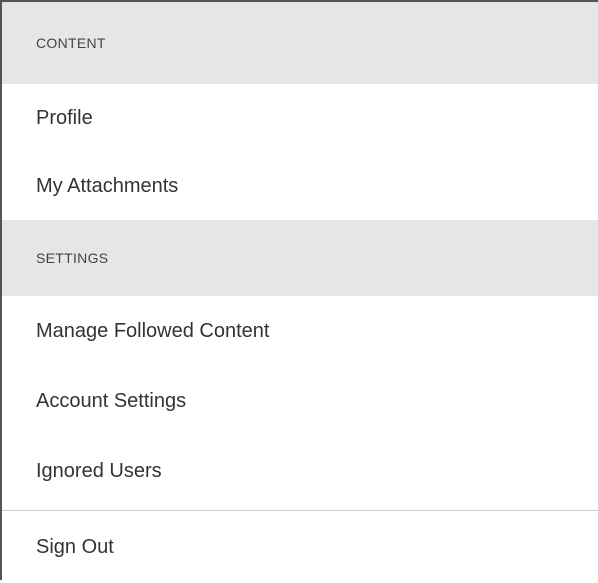 The width and height of the screenshot is (598, 583). What do you see at coordinates (300, 547) in the screenshot?
I see `menu-item-sign-out: Sign Out` at bounding box center [300, 547].